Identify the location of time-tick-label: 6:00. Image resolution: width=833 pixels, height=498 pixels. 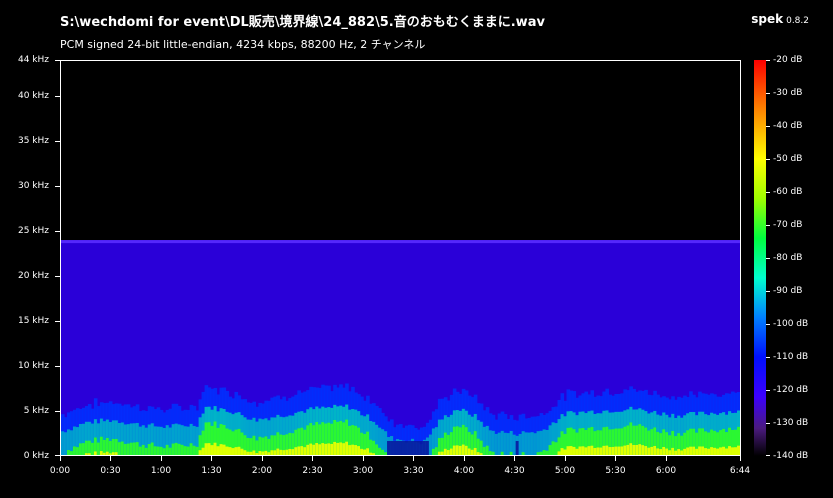
(666, 471).